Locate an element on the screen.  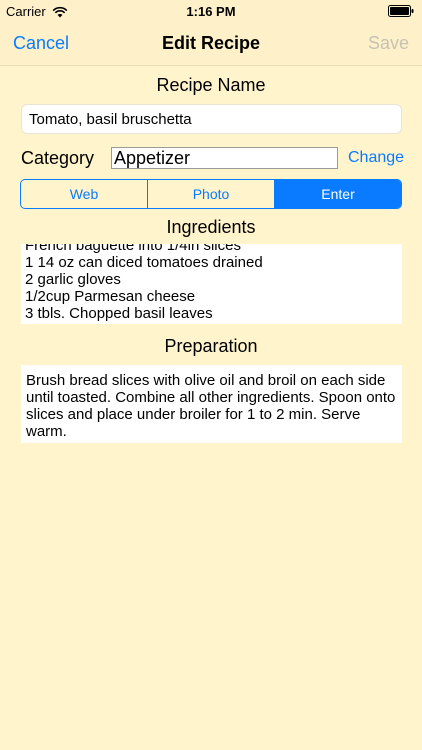
nav-bar: Cancel Edit Recipe Save is located at coordinates (211, 44).